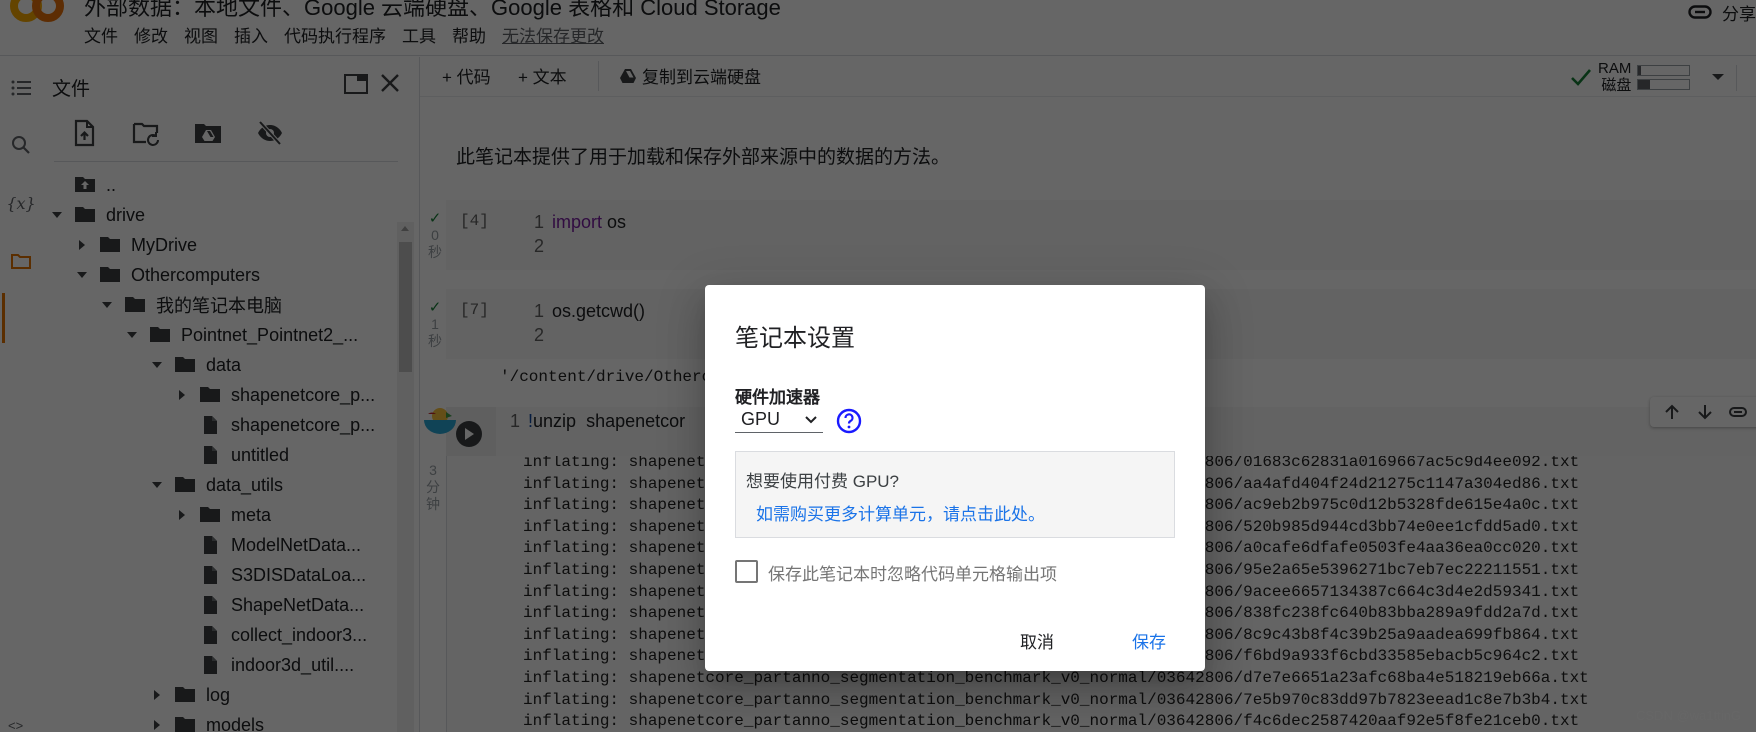 The width and height of the screenshot is (1756, 732). What do you see at coordinates (811, 419) in the screenshot?
I see `chevron-down-icon` at bounding box center [811, 419].